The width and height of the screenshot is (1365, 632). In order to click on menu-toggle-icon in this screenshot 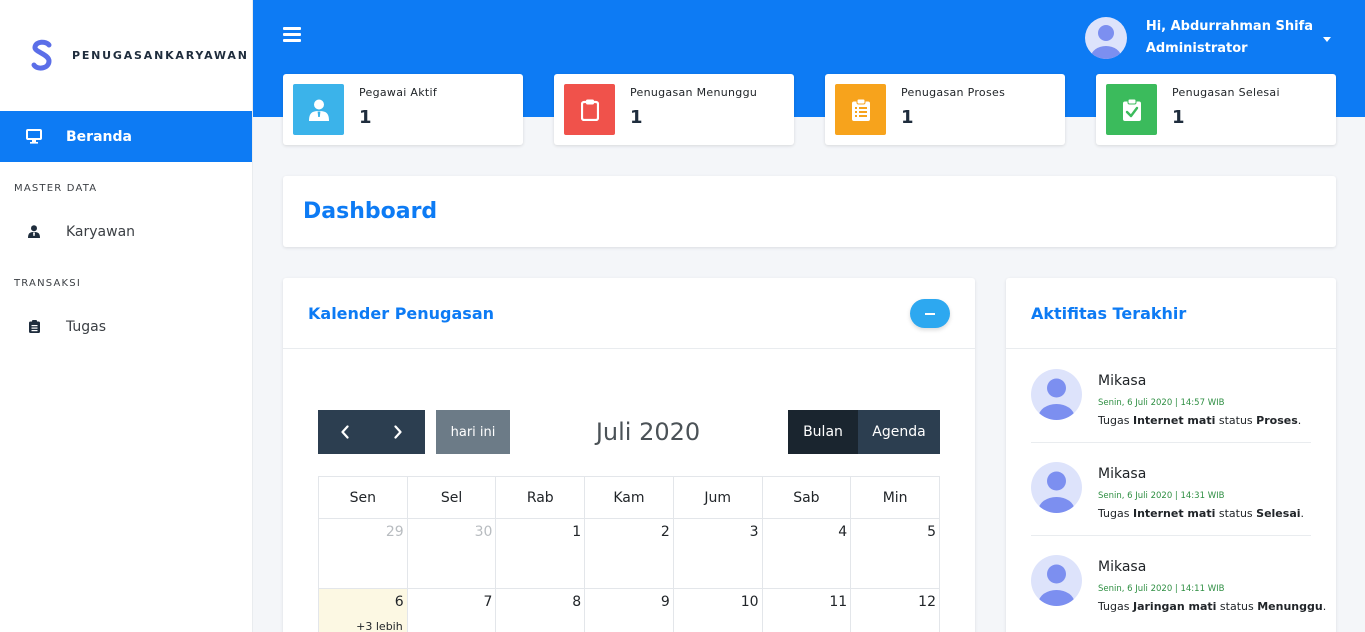, I will do `click(292, 35)`.